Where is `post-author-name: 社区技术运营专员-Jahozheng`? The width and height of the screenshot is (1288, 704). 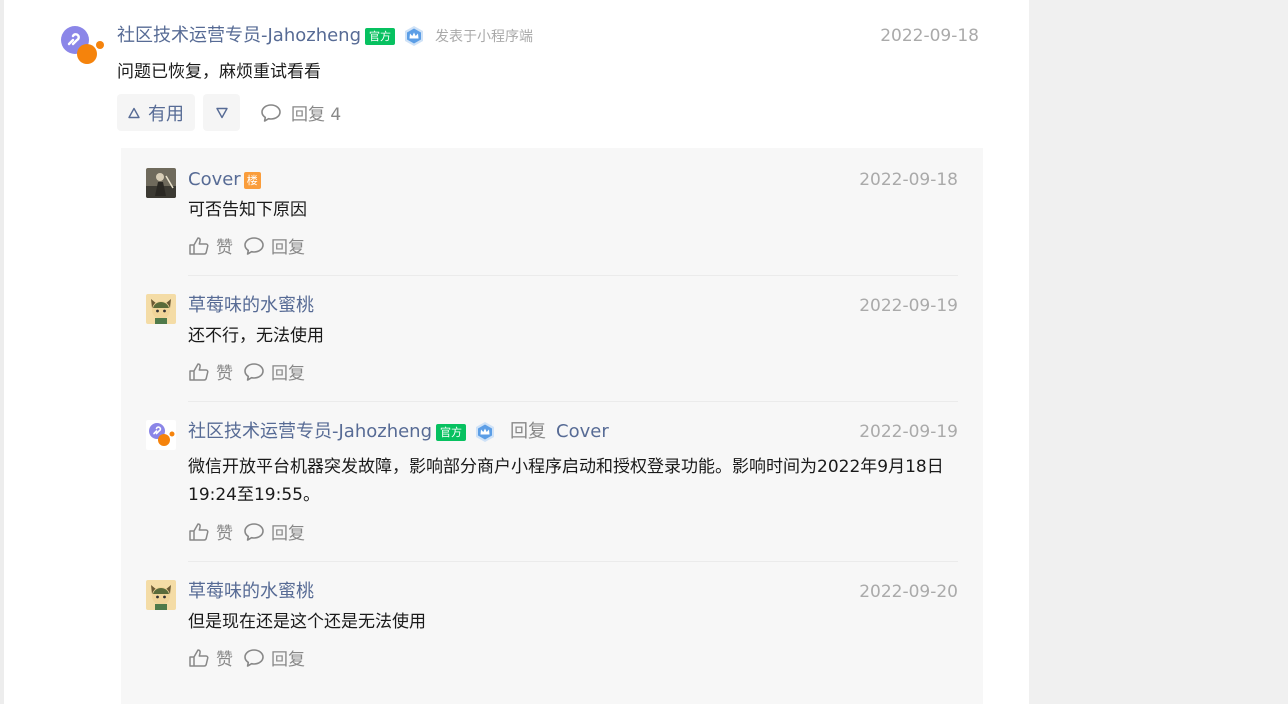
post-author-name: 社区技术运营专员-Jahozheng is located at coordinates (239, 36).